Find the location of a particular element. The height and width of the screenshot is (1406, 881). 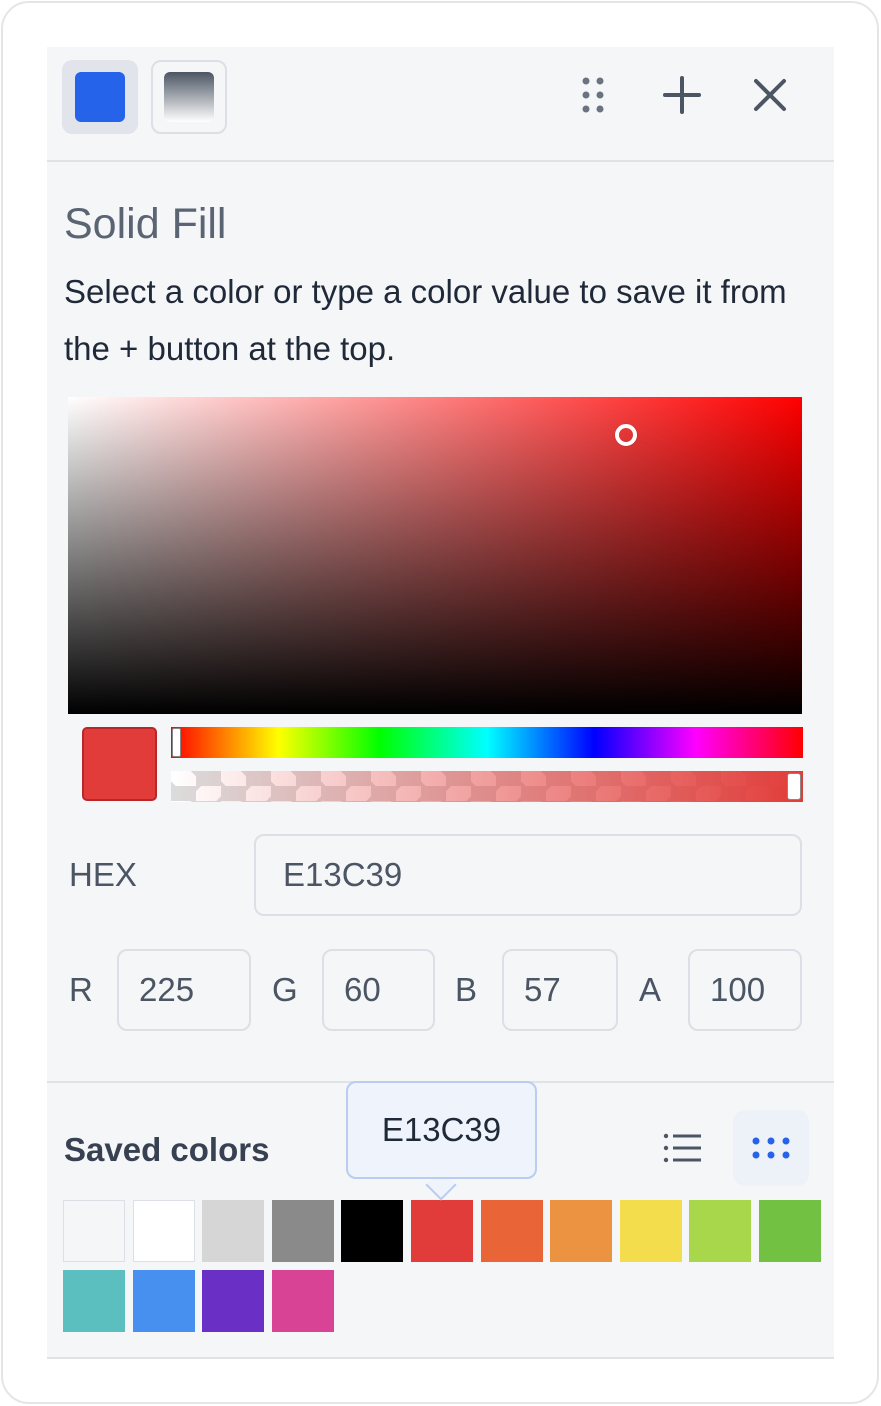

add-color-button is located at coordinates (682, 95).